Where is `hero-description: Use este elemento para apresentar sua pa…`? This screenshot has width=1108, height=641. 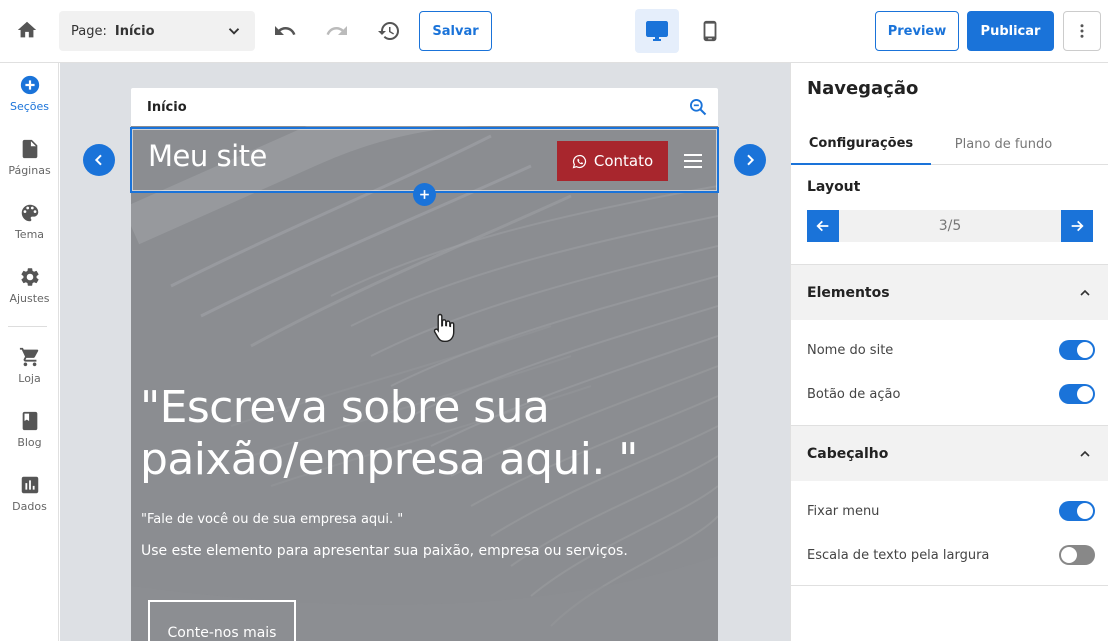 hero-description: Use este elemento para apresentar sua pa… is located at coordinates (384, 551).